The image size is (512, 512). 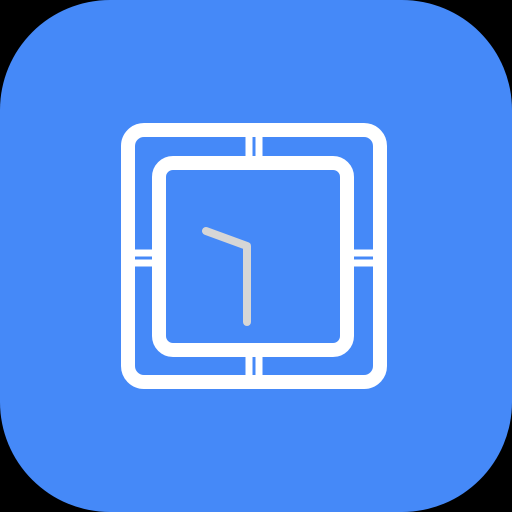 I want to click on clock-hands, so click(x=226, y=276).